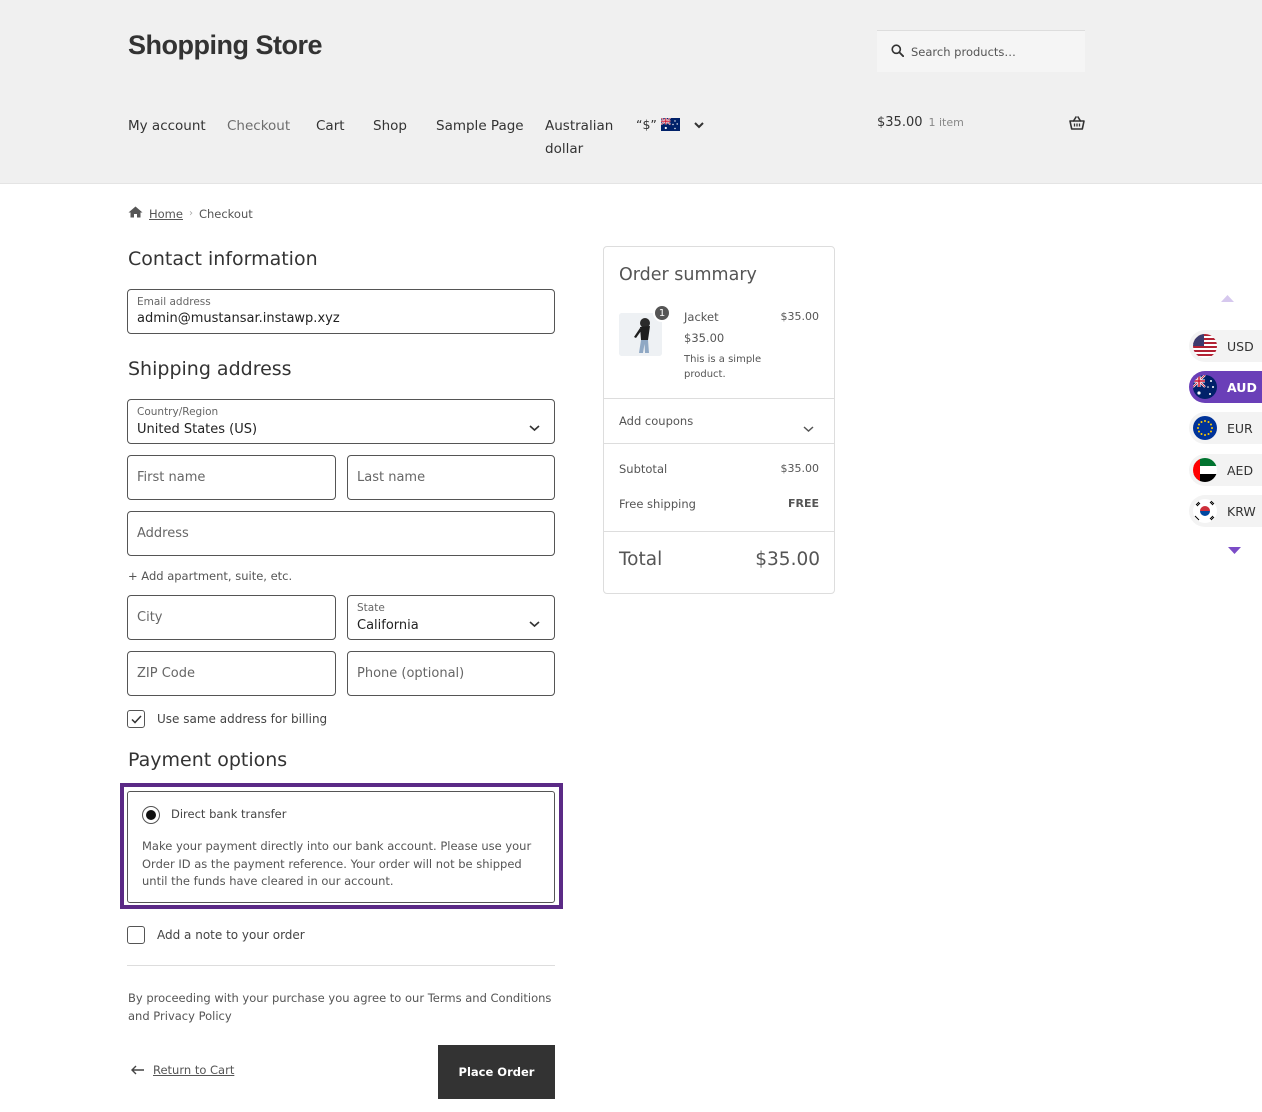 The height and width of the screenshot is (1112, 1262). I want to click on item-name: Jacket, so click(701, 317).